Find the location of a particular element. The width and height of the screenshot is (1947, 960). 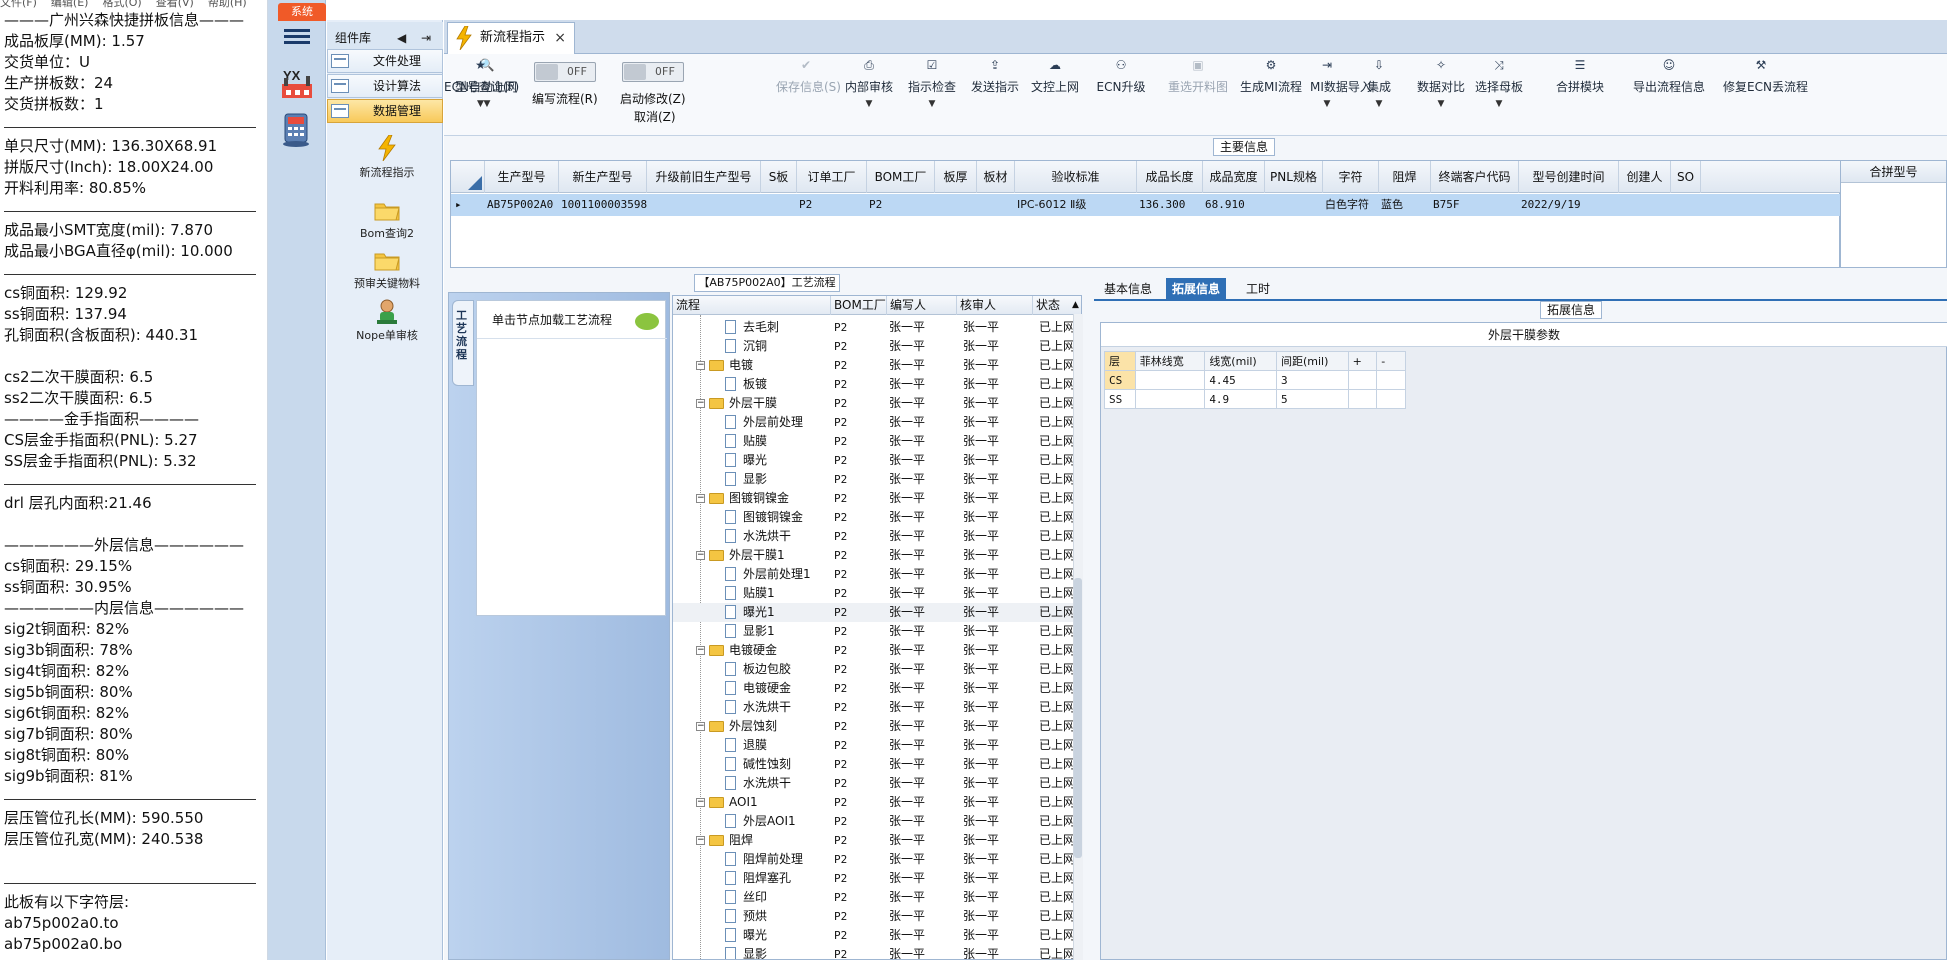

param-column-header: - is located at coordinates (1391, 361).